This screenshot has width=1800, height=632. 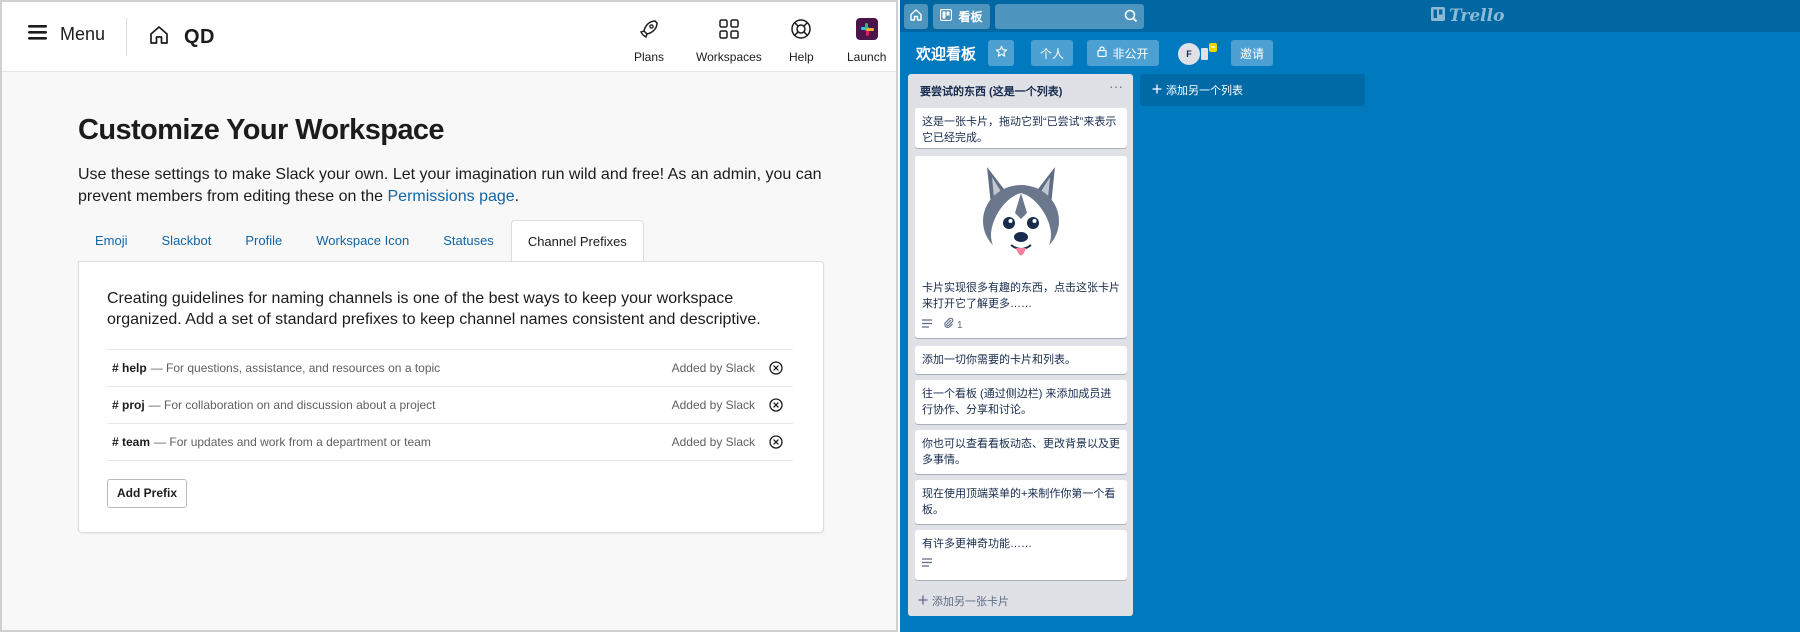 I want to click on search-input, so click(x=1055, y=16).